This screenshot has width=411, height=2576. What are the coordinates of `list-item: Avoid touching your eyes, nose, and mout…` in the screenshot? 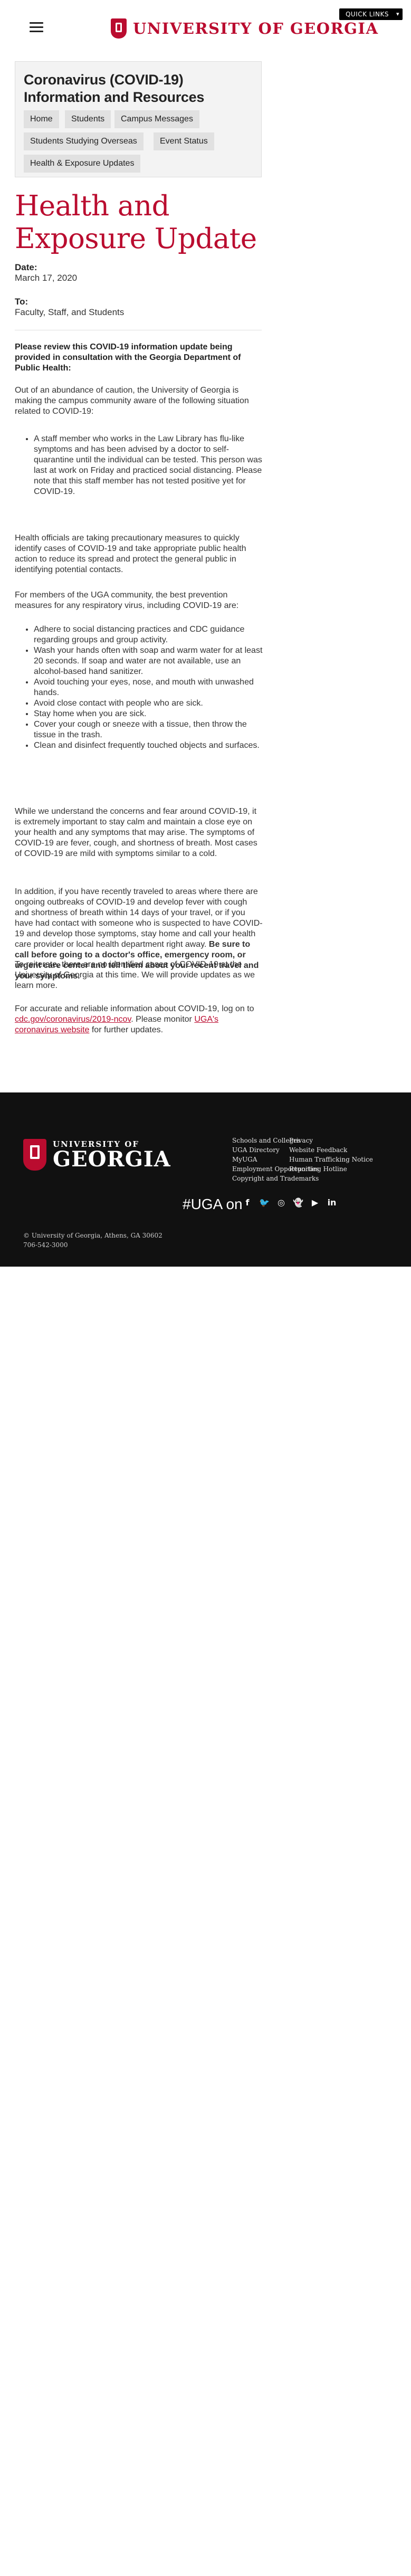 It's located at (150, 687).